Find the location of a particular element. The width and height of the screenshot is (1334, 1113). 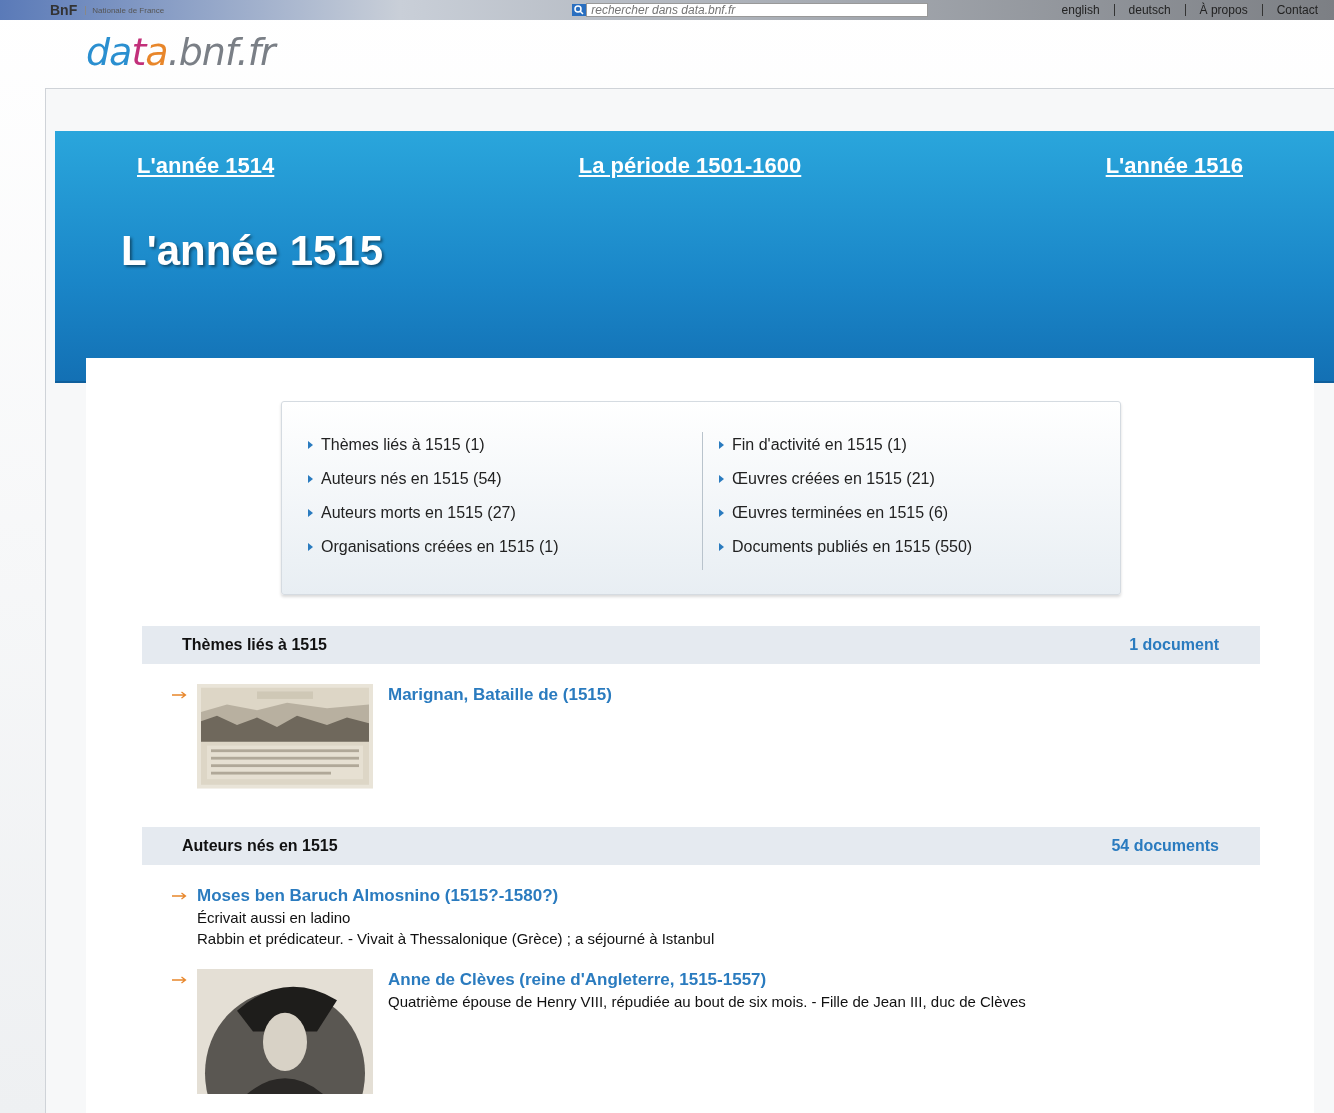

summary-link: Œuvres créées en 1515 (21) is located at coordinates (833, 479).